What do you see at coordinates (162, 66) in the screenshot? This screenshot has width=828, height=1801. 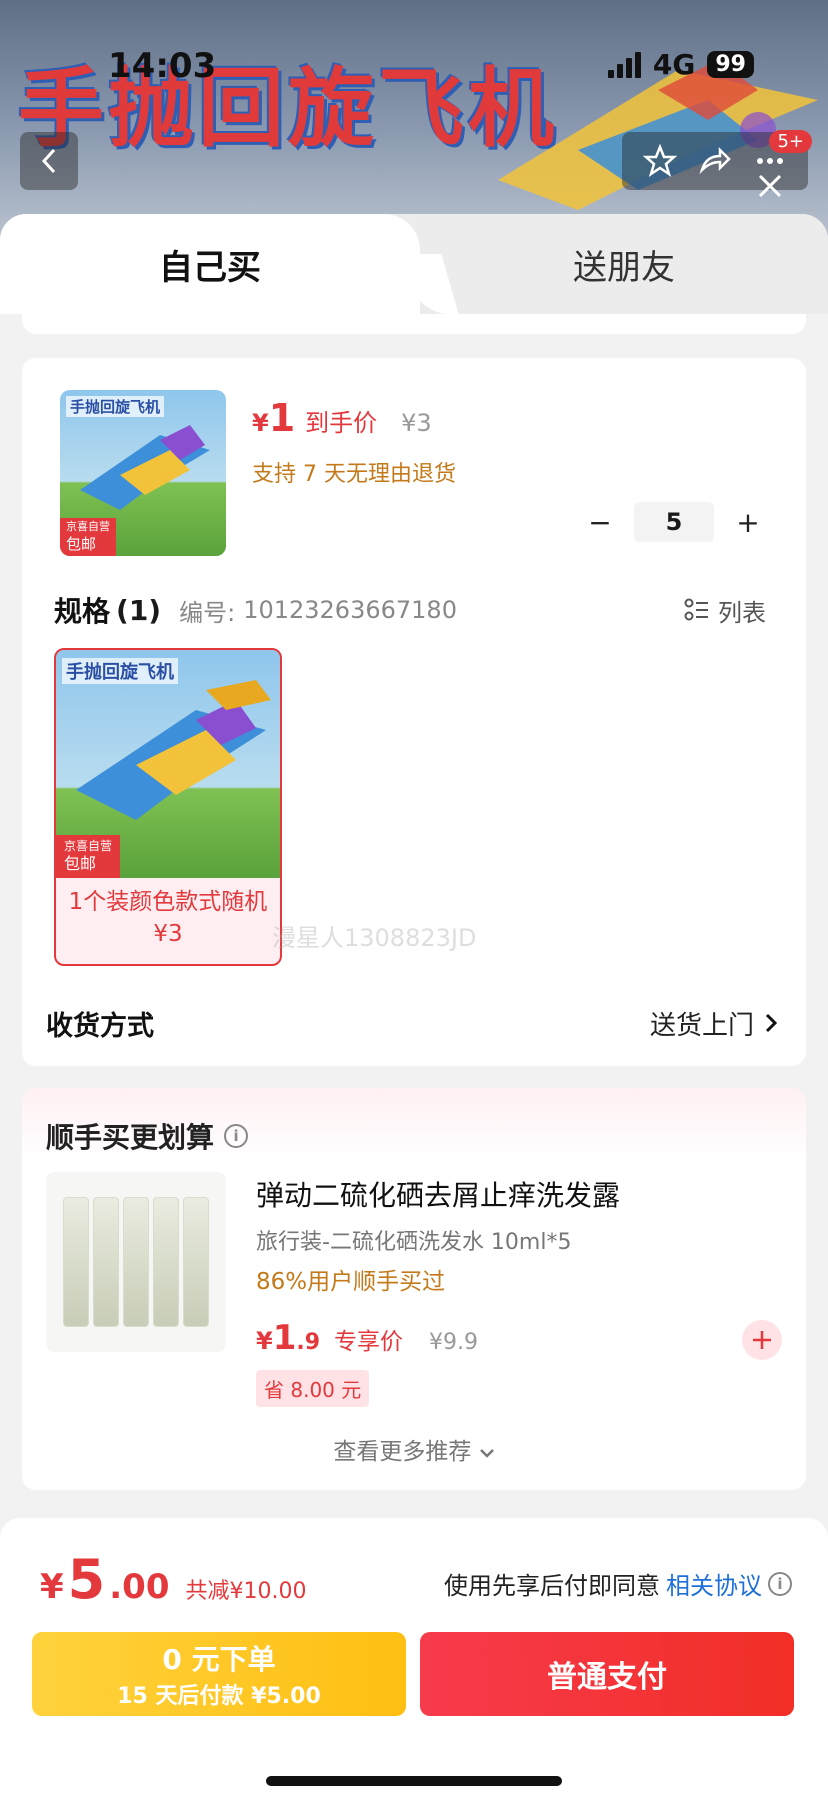 I see `status-time: 14:03` at bounding box center [162, 66].